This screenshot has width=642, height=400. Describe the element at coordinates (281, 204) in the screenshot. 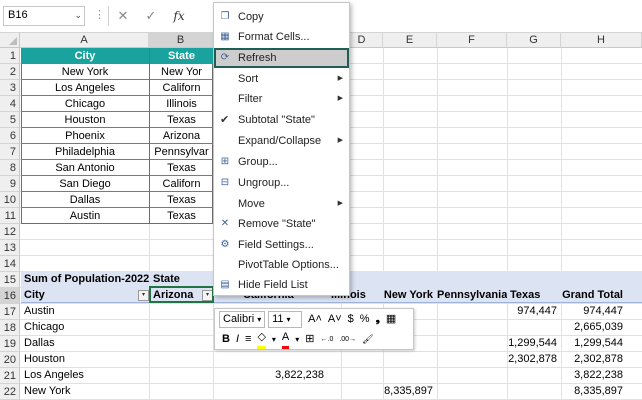

I see `menu-item-move: Move ▶` at that location.